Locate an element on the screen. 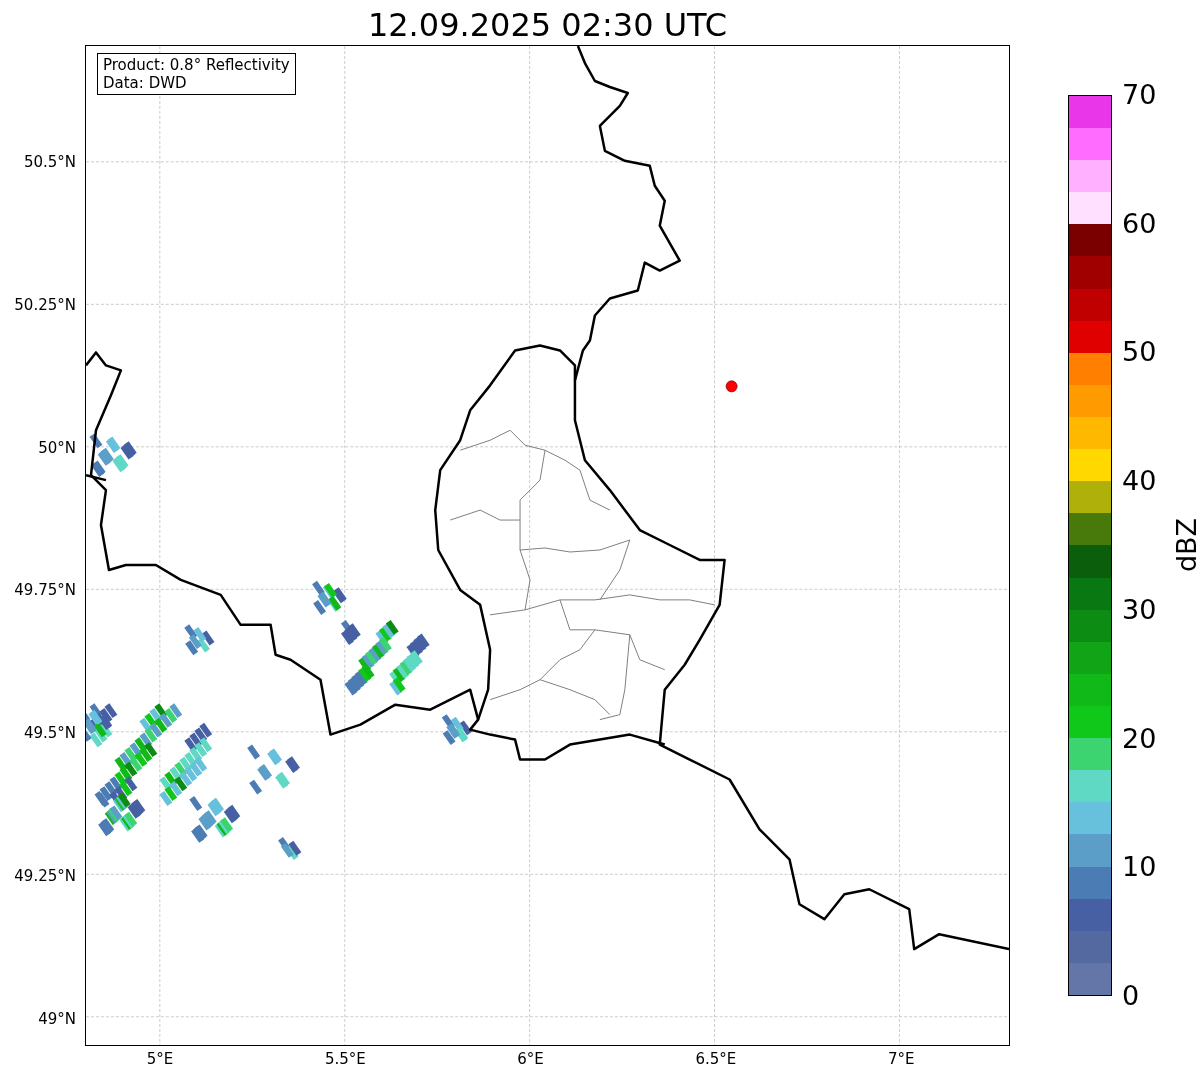  longitude-label: 7°E is located at coordinates (901, 1059).